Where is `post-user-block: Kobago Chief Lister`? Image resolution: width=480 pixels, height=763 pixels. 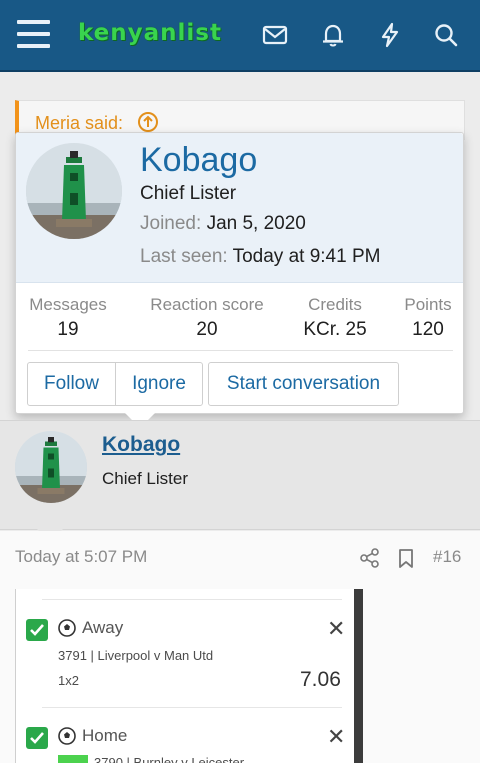
post-user-block: Kobago Chief Lister is located at coordinates (240, 475).